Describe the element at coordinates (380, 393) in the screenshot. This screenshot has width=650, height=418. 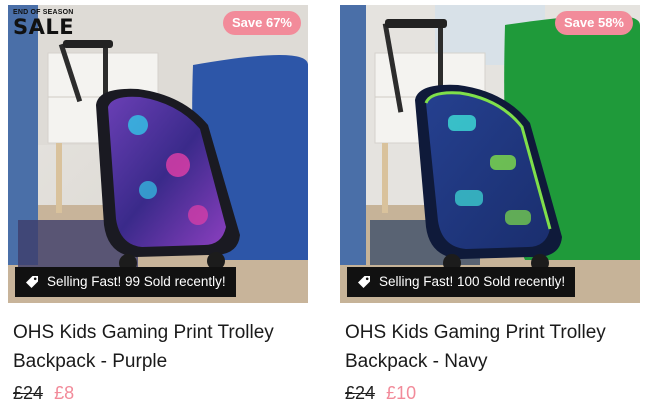
I see `price: £24 £10` at that location.